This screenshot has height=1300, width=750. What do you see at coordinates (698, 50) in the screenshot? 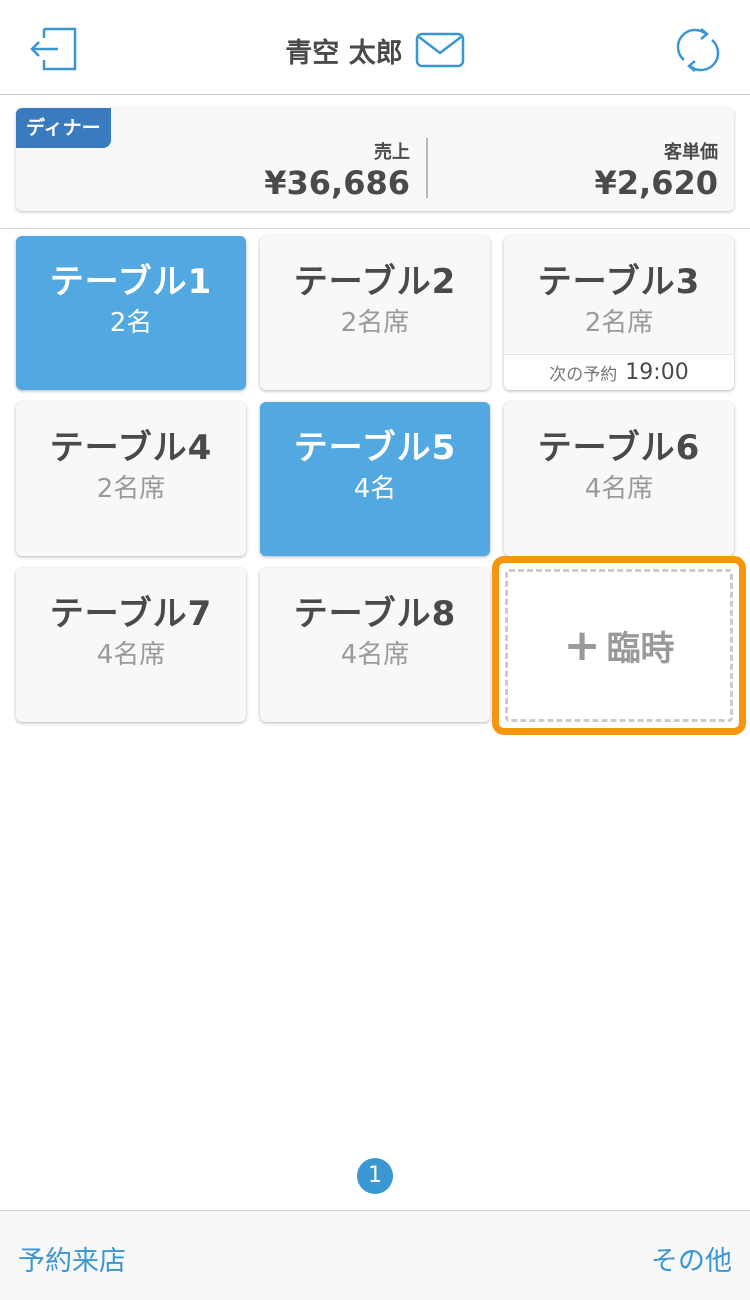
I see `refresh-icon` at bounding box center [698, 50].